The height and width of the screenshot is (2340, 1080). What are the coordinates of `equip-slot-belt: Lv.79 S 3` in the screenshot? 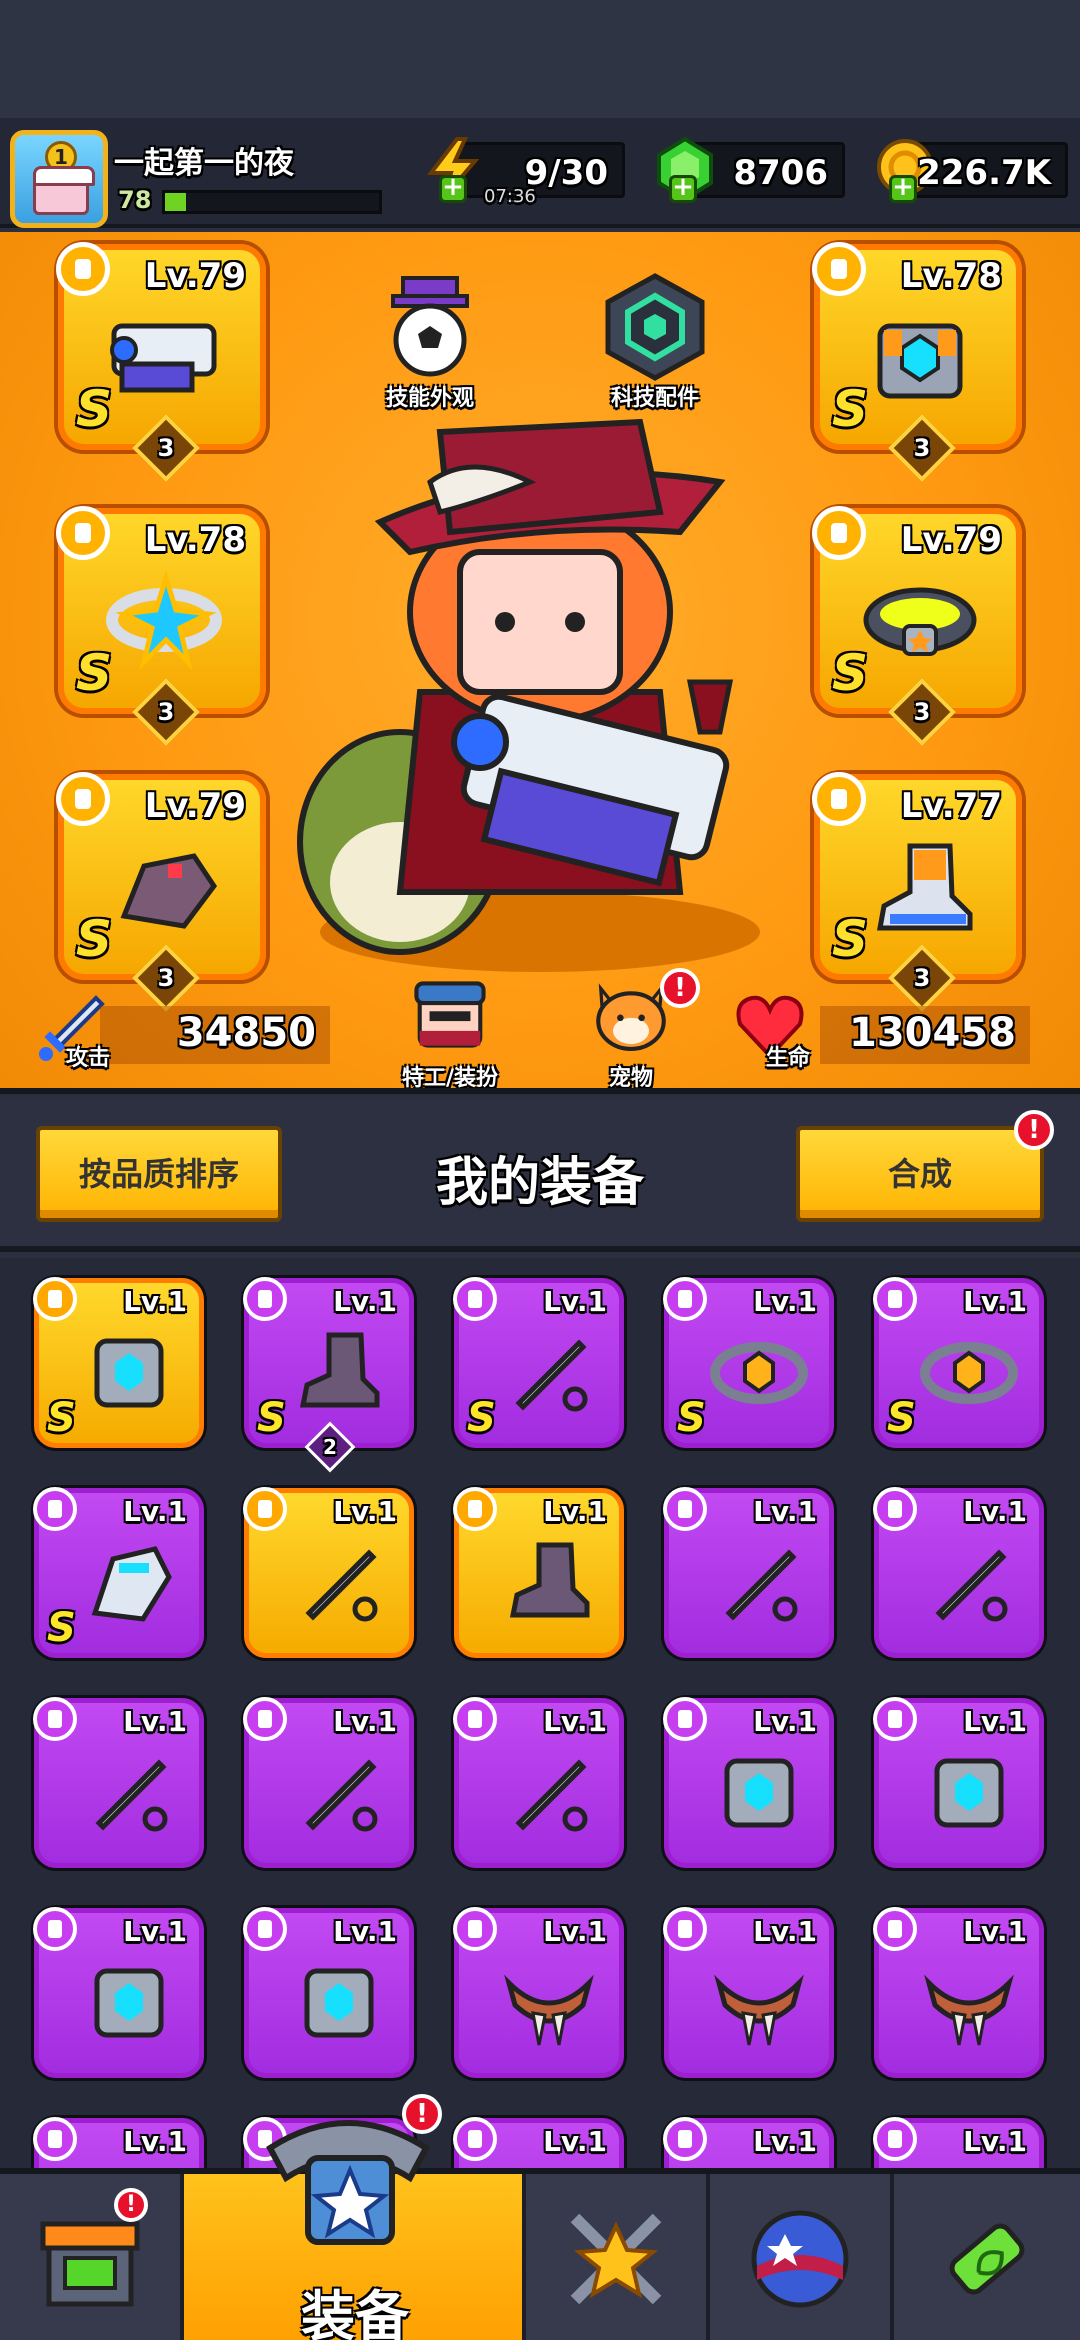 It's located at (917, 626).